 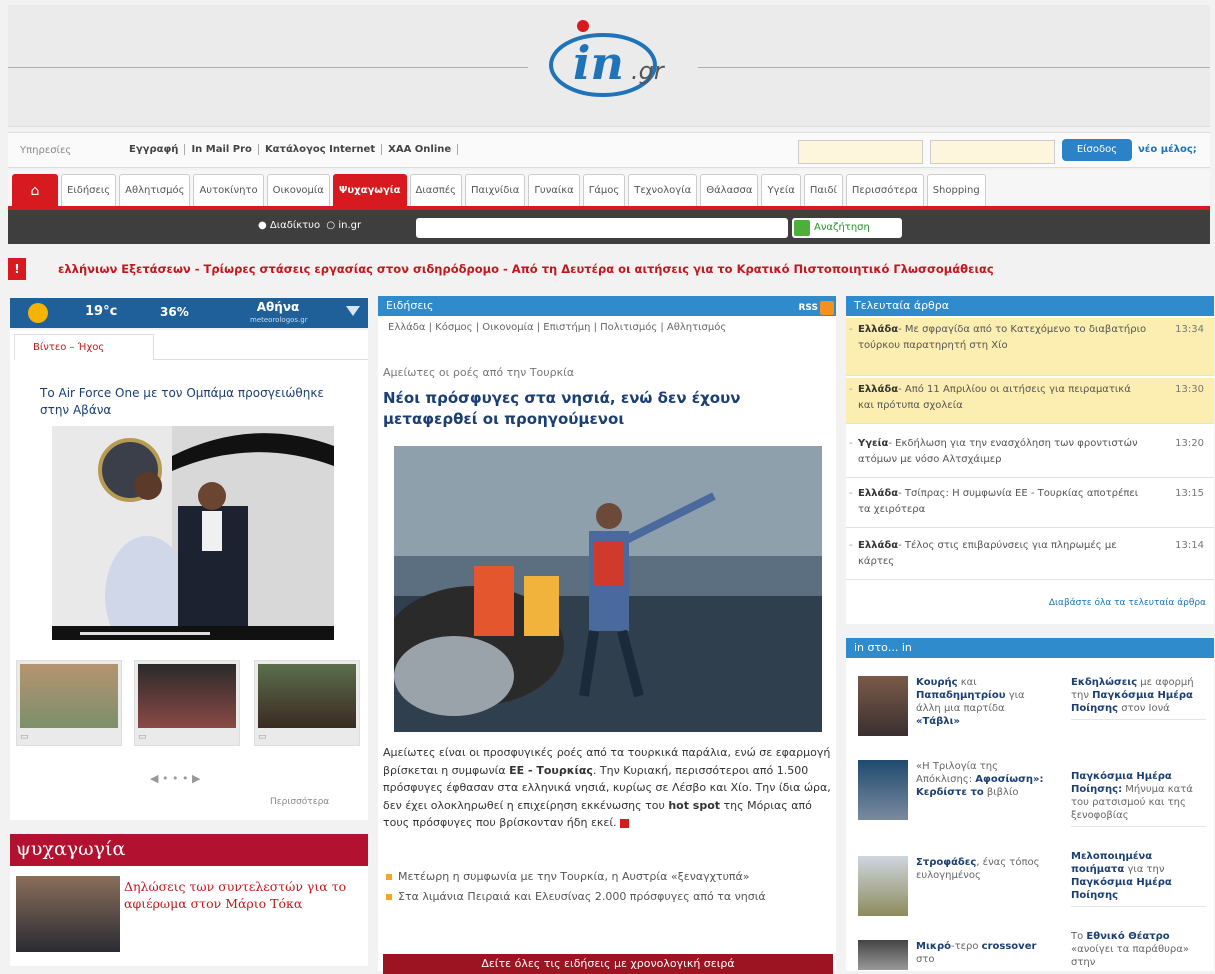 What do you see at coordinates (956, 190) in the screenshot?
I see `tab-shopping: Shopping` at bounding box center [956, 190].